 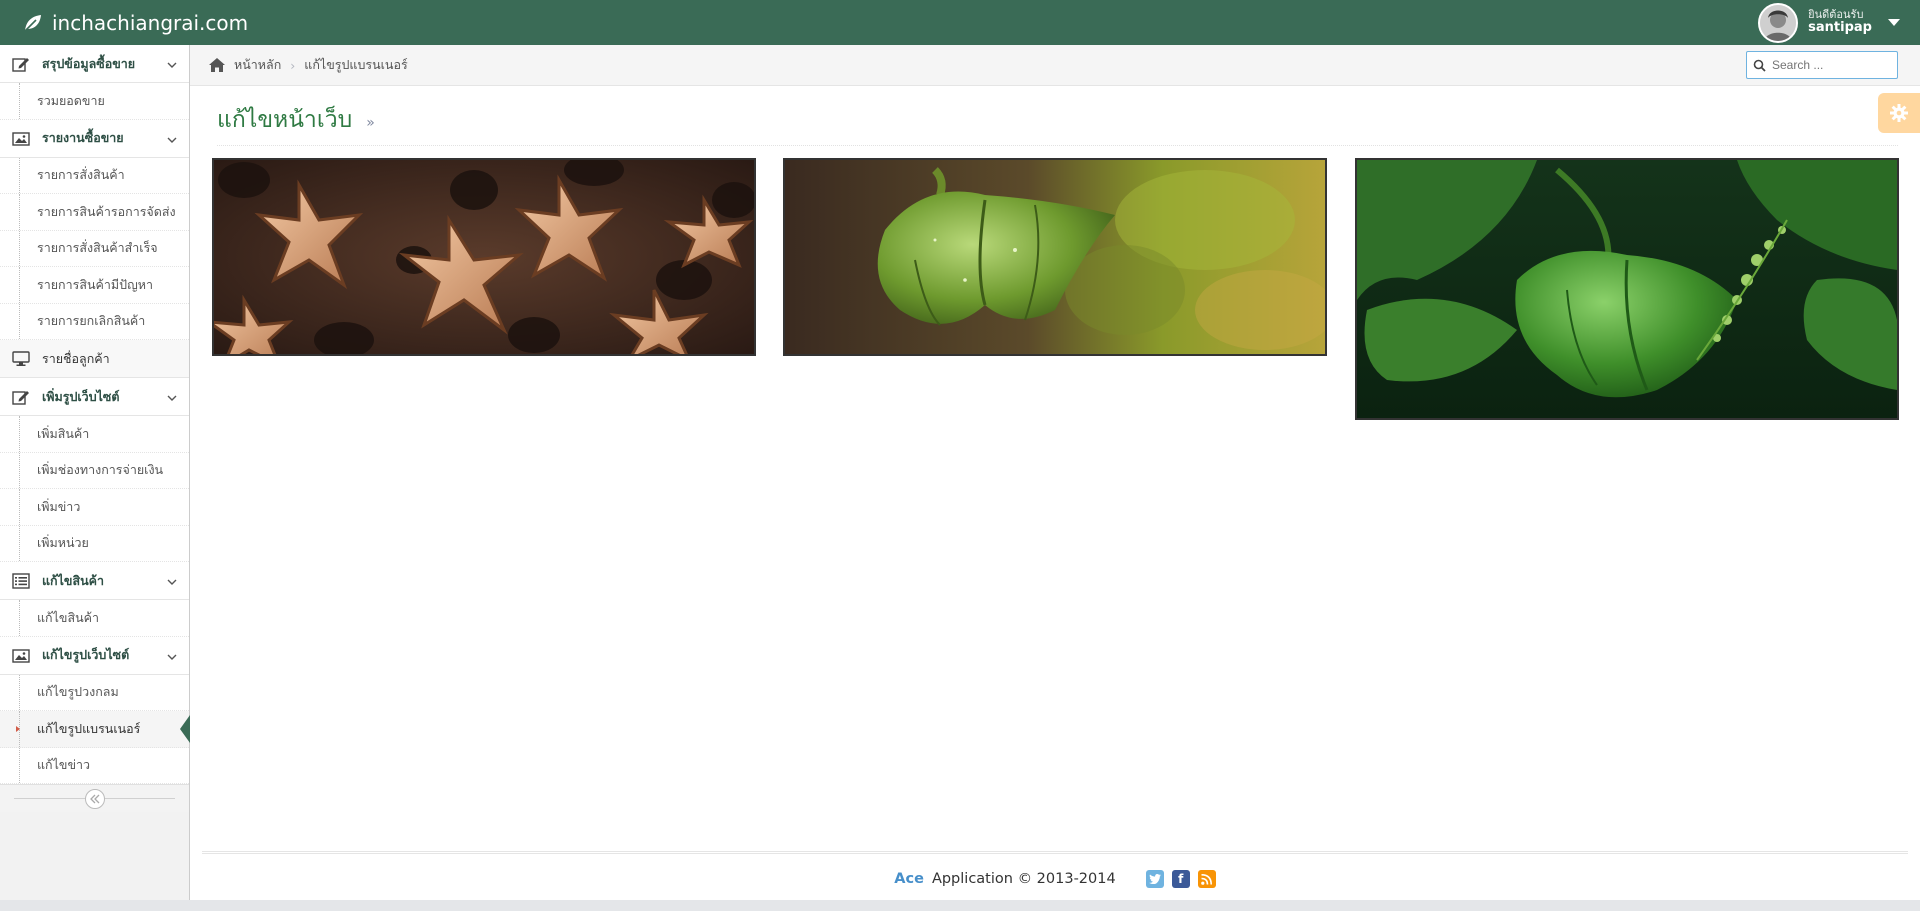 I want to click on search-input, so click(x=1829, y=65).